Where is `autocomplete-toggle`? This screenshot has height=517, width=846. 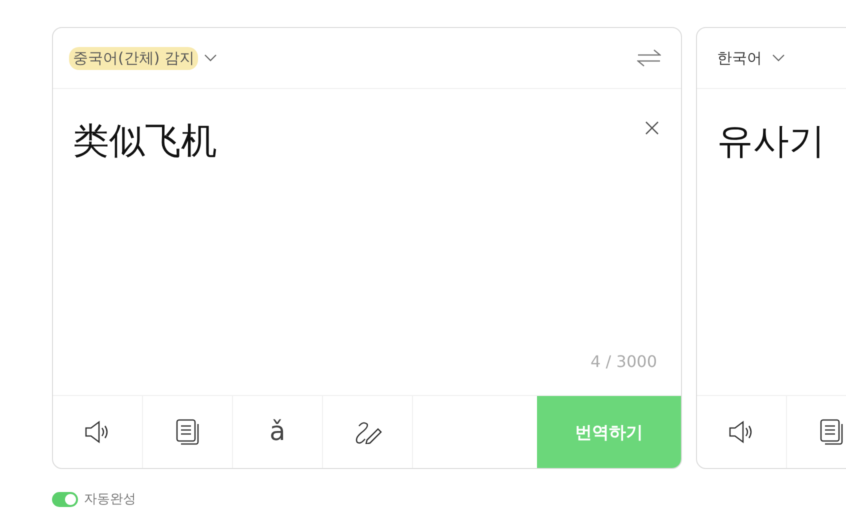
autocomplete-toggle is located at coordinates (65, 499).